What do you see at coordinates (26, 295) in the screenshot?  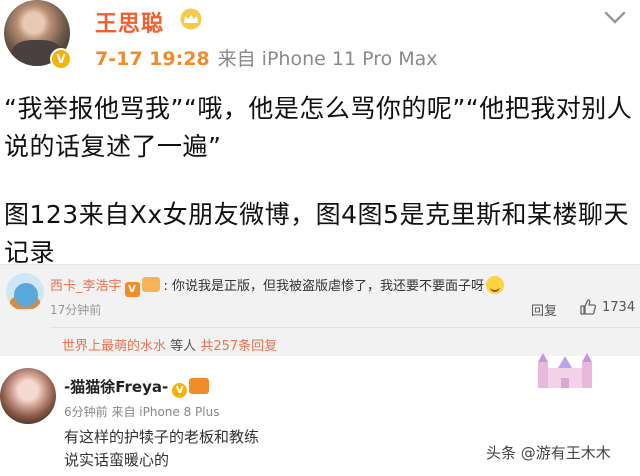 I see `avatar-figure` at bounding box center [26, 295].